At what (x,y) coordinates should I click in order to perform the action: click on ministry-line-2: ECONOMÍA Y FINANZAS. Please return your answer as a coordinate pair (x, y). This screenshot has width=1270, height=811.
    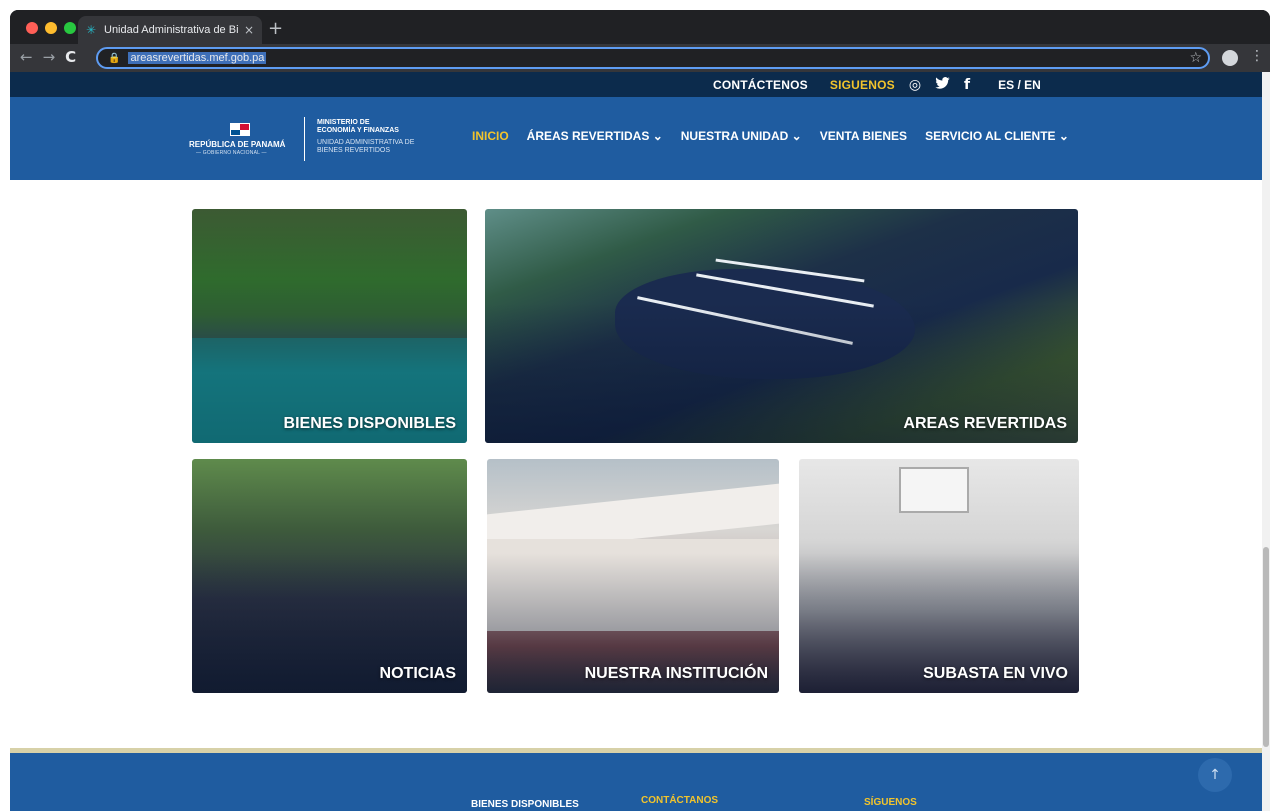
    Looking at the image, I should click on (358, 130).